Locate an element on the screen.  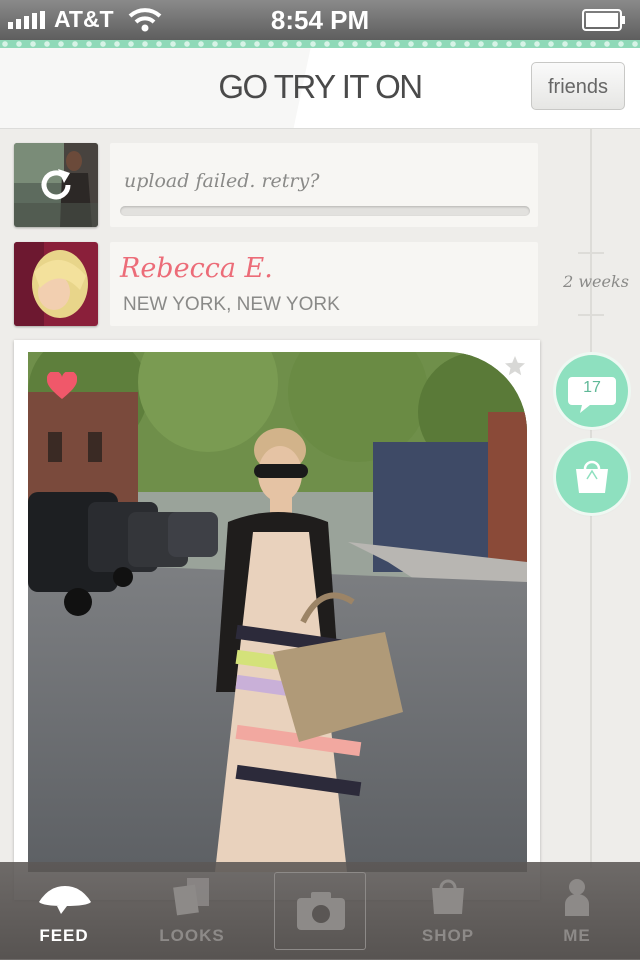
friends-button: friends is located at coordinates (578, 86).